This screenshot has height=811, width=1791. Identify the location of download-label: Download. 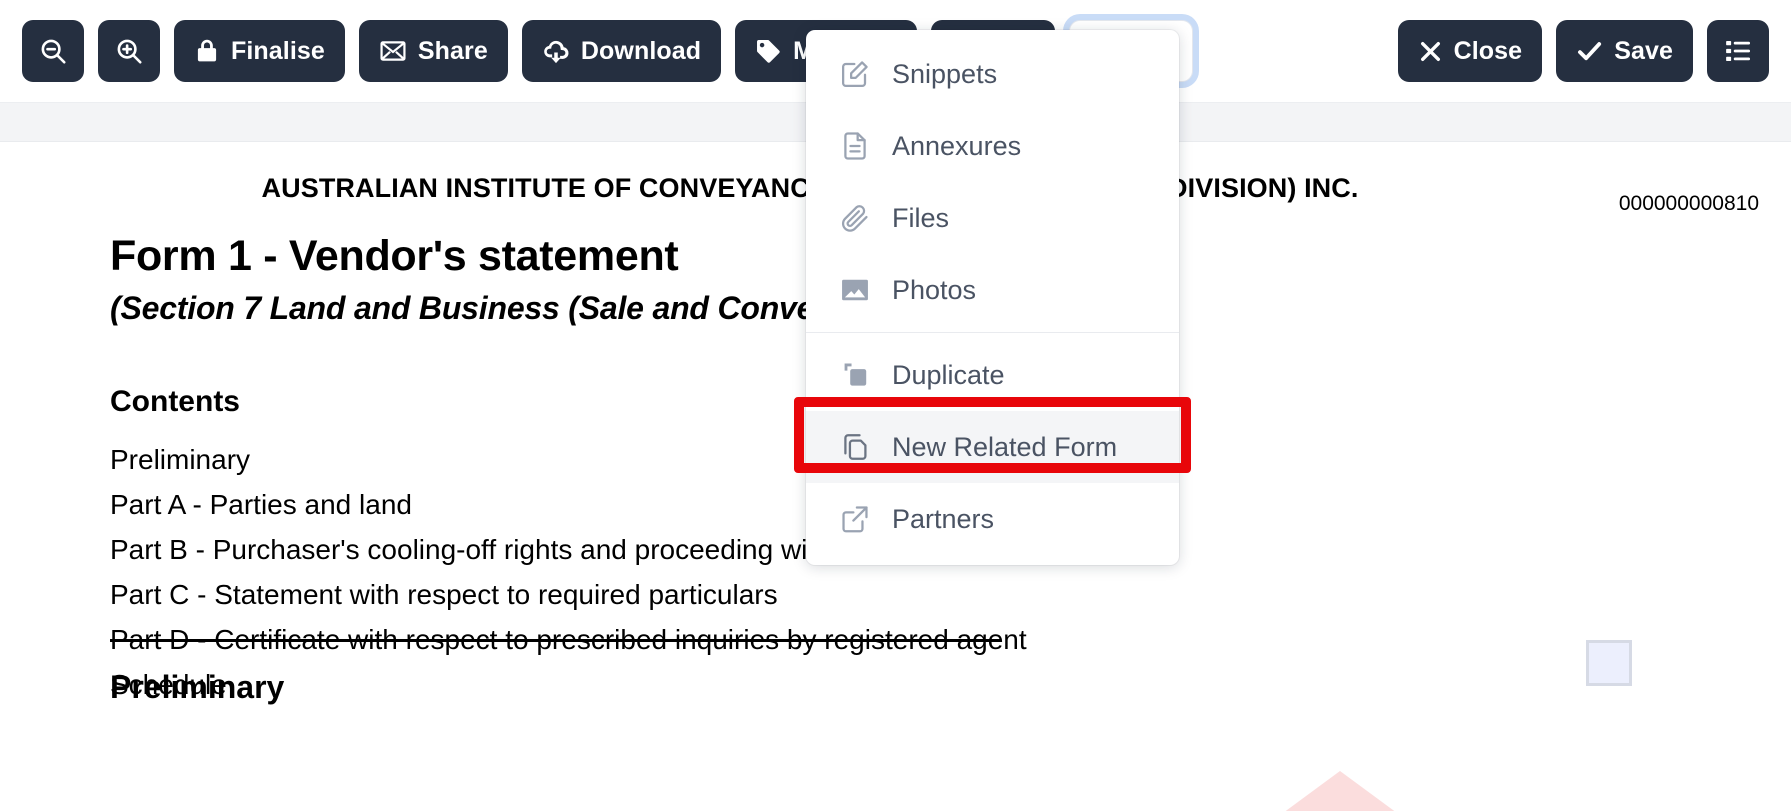
(641, 50).